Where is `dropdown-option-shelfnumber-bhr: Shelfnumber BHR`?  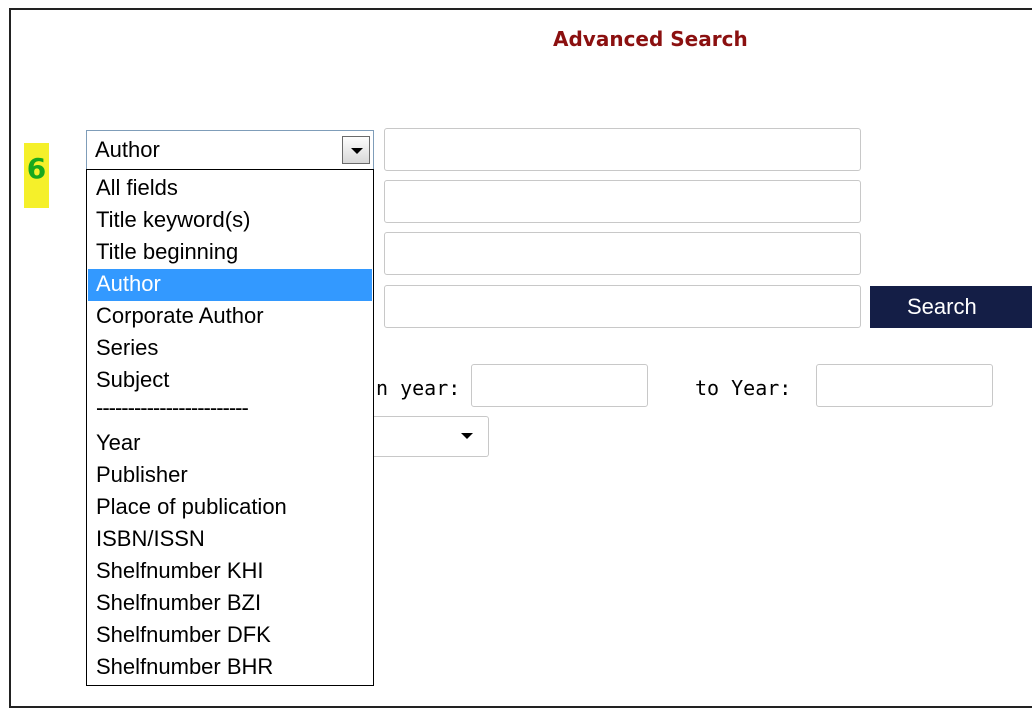
dropdown-option-shelfnumber-bhr: Shelfnumber BHR is located at coordinates (230, 668).